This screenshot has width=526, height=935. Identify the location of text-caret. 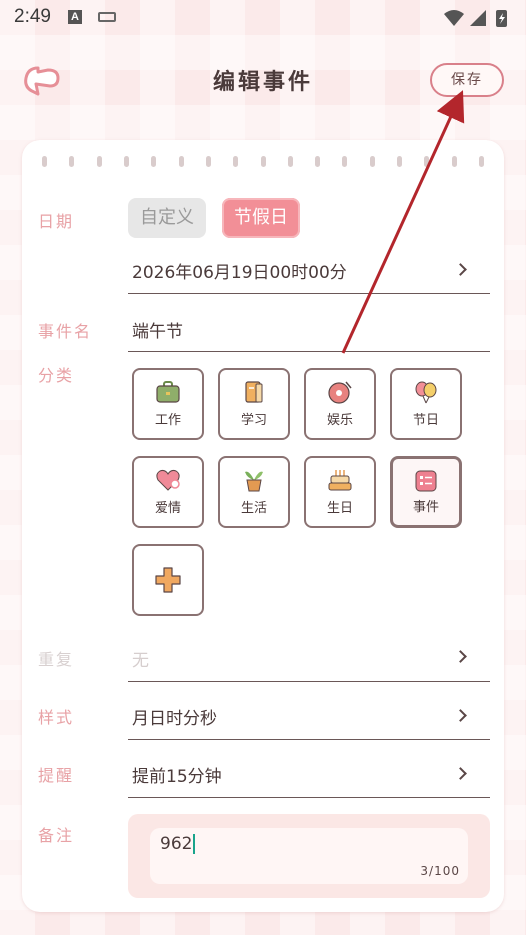
(194, 844).